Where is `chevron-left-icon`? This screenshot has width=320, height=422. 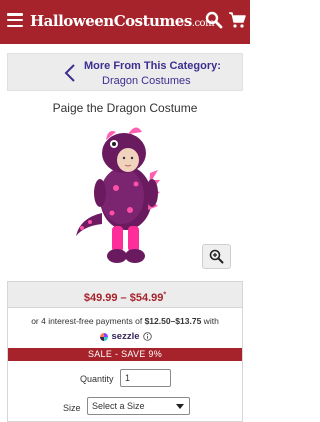
chevron-left-icon is located at coordinates (69, 73).